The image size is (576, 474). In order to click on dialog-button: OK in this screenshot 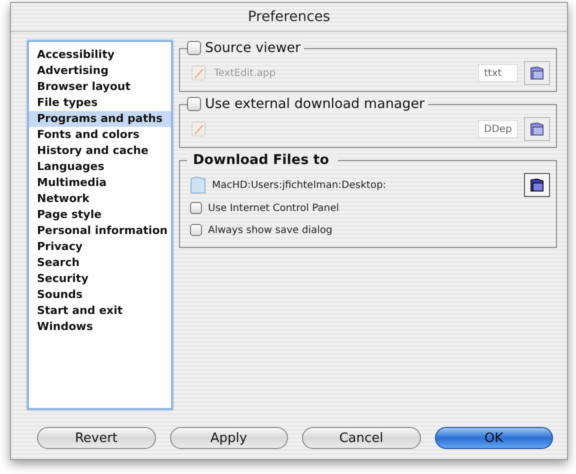, I will do `click(493, 438)`.